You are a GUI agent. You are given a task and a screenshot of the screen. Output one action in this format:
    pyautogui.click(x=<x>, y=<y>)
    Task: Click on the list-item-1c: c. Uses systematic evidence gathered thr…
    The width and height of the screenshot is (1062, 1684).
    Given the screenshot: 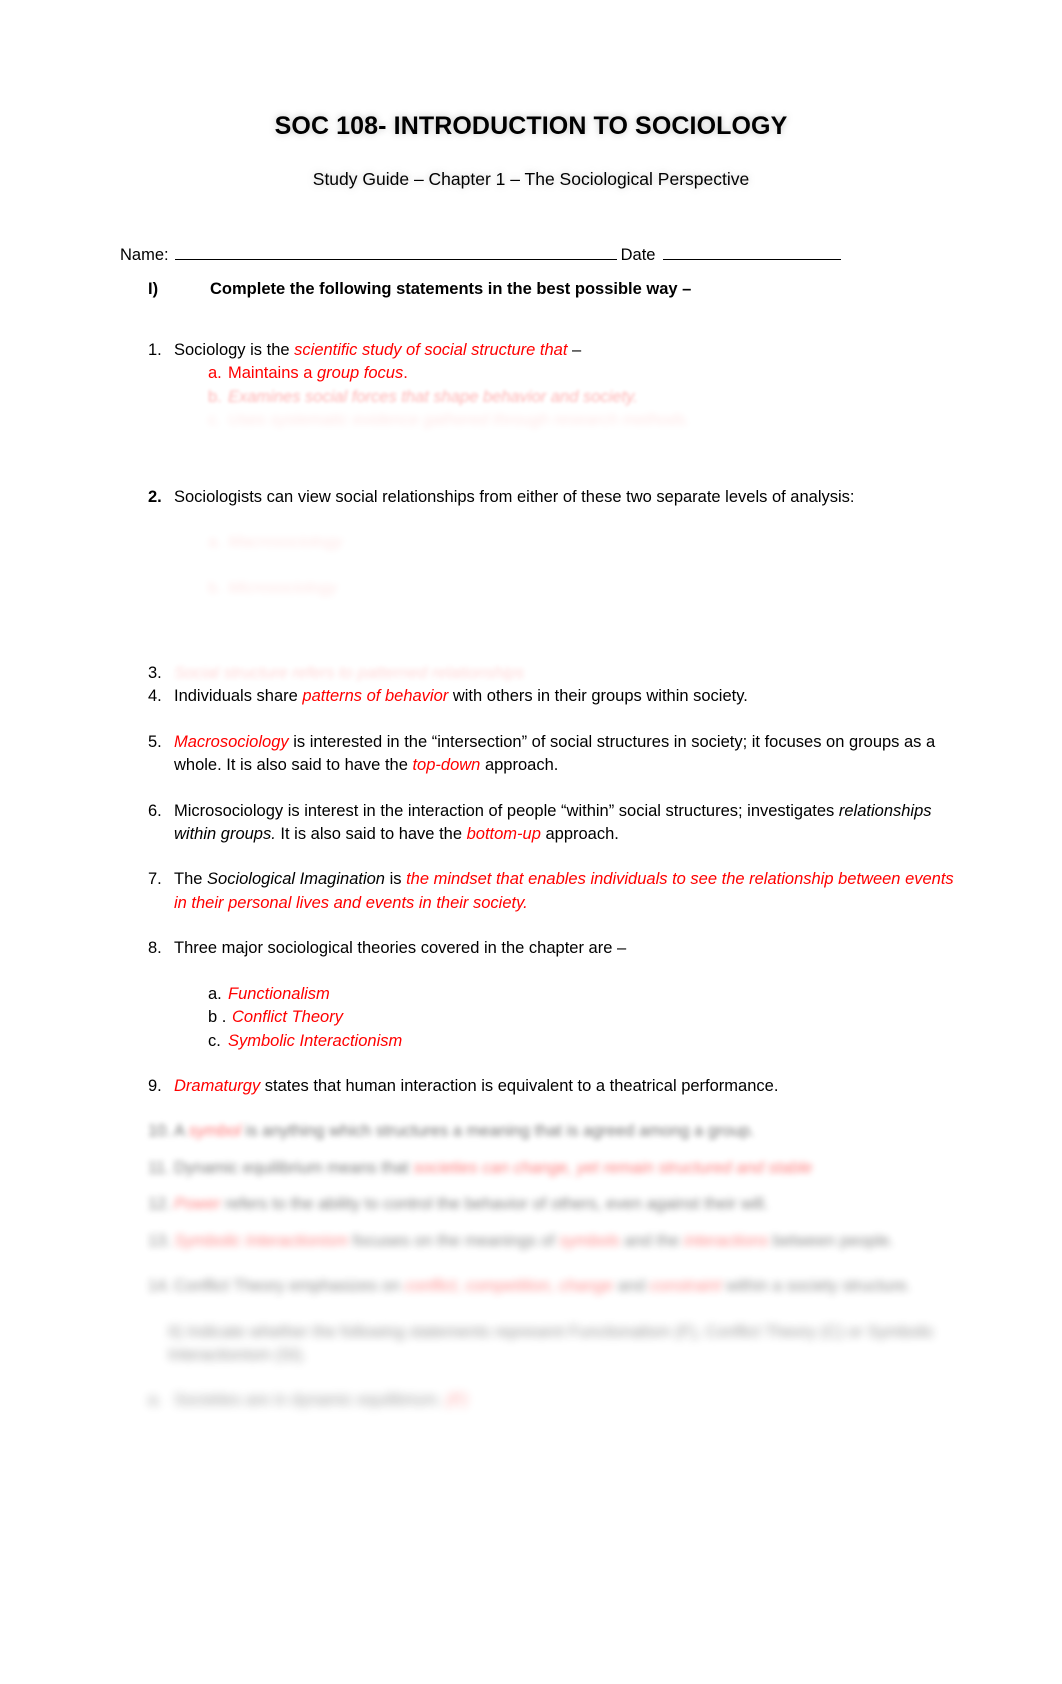 What is the action you would take?
    pyautogui.click(x=531, y=420)
    